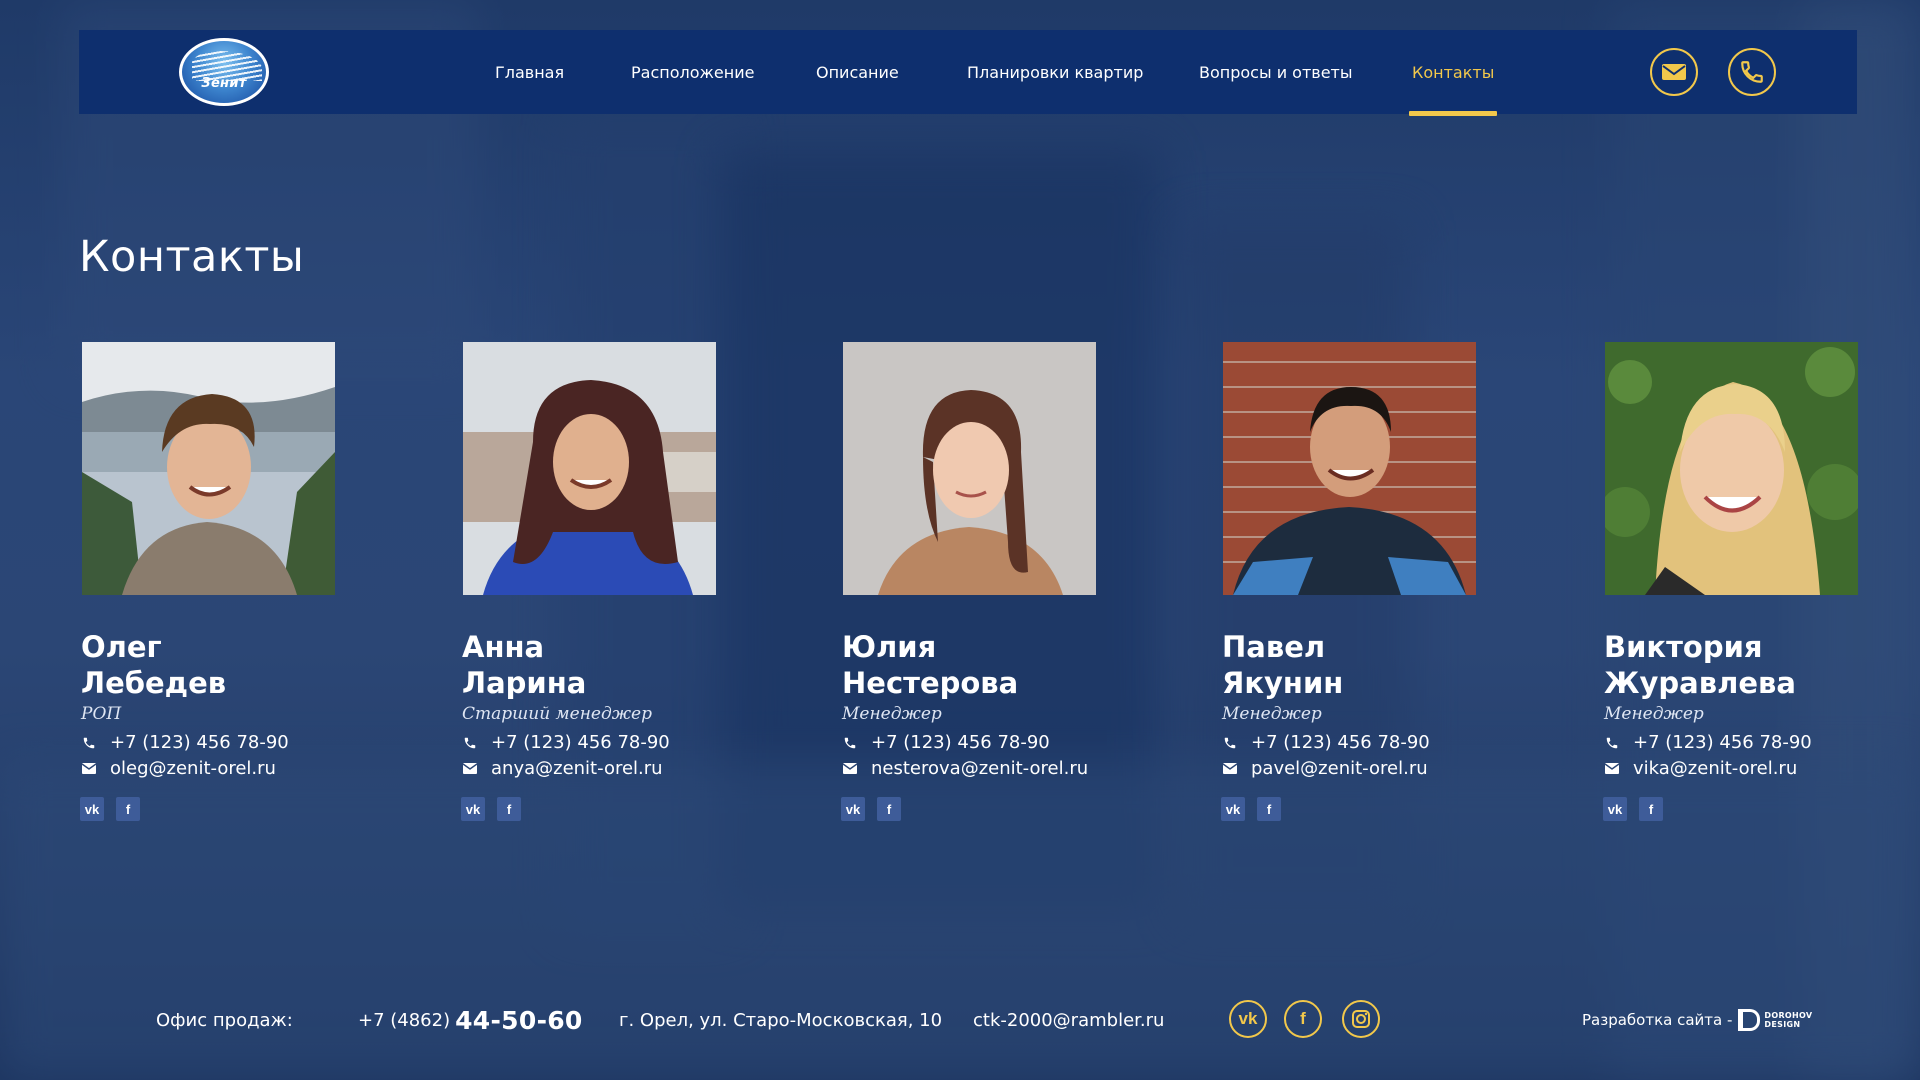  What do you see at coordinates (524, 665) in the screenshot?
I see `contact-name: Анна Ларина` at bounding box center [524, 665].